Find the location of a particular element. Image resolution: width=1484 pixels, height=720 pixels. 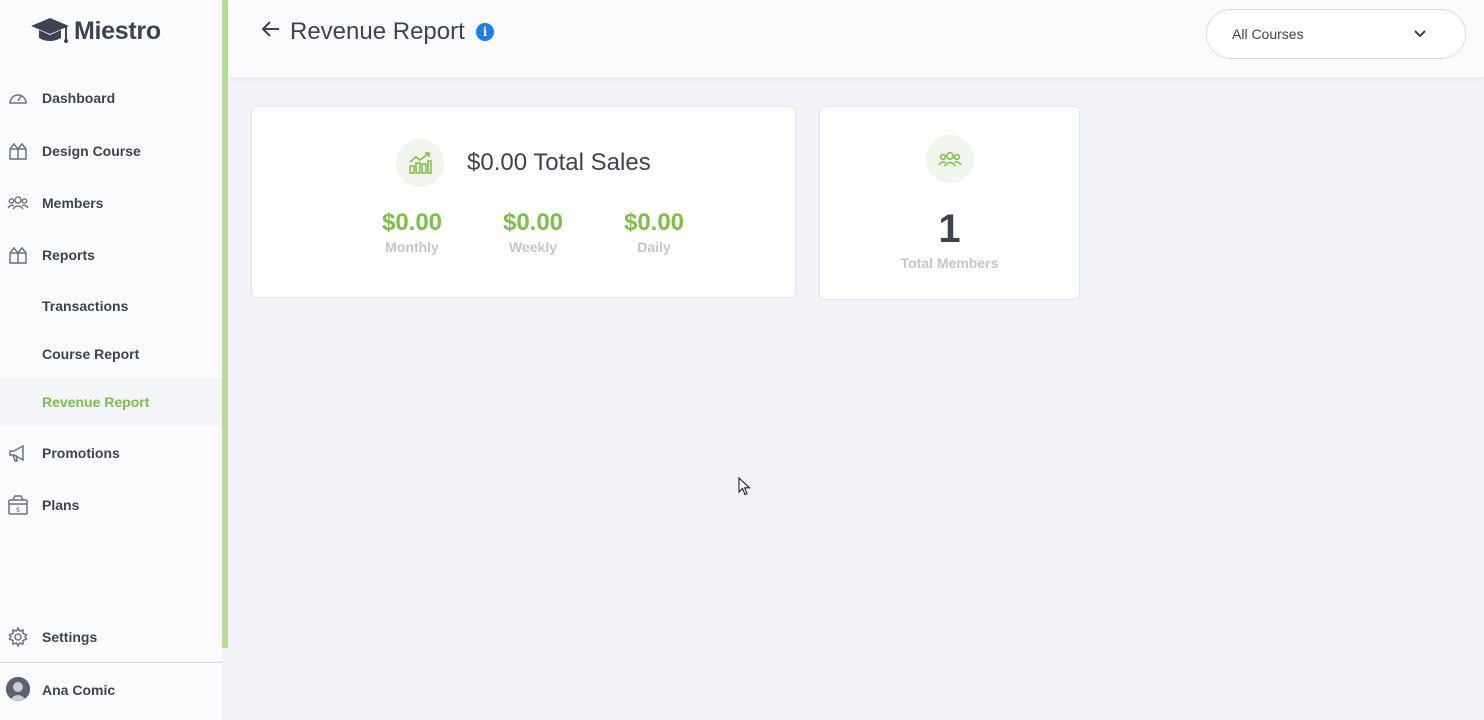

sidebar-rail-end is located at coordinates (225, 684).